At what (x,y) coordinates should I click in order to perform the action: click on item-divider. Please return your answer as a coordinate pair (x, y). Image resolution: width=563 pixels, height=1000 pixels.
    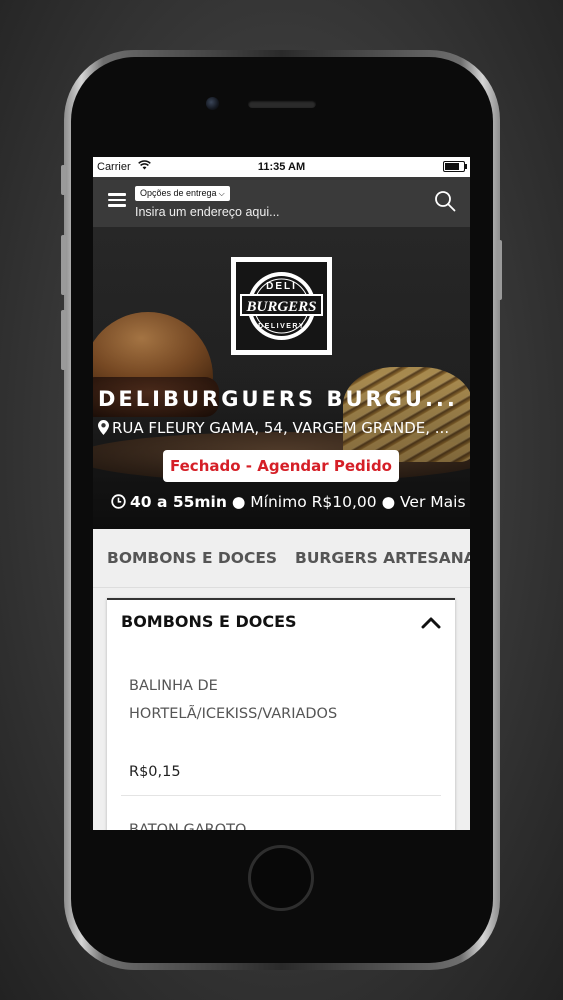
    Looking at the image, I should click on (281, 795).